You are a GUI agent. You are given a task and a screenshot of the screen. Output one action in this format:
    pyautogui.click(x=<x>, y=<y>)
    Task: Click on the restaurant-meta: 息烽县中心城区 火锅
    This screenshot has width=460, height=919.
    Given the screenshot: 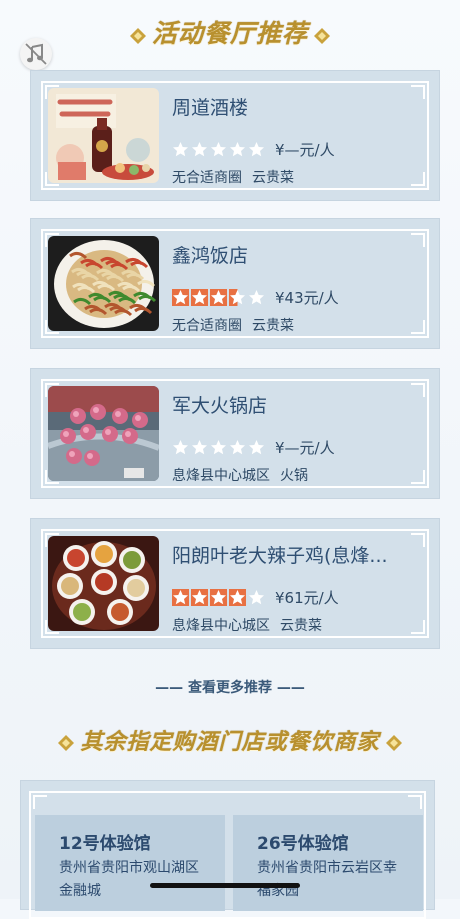 What is the action you would take?
    pyautogui.click(x=240, y=475)
    